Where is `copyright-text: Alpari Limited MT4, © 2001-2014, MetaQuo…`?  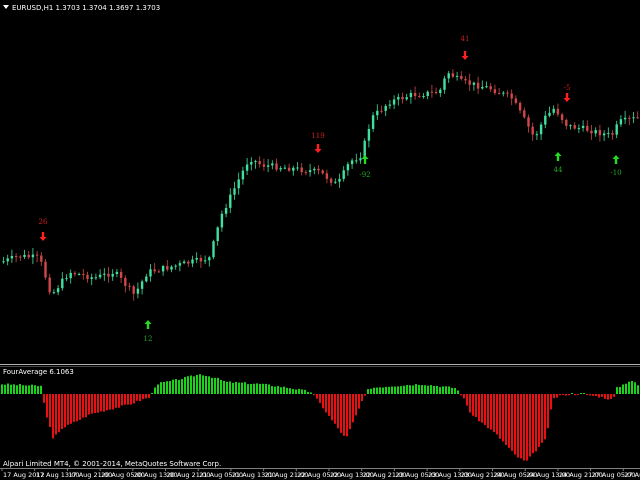 copyright-text: Alpari Limited MT4, © 2001-2014, MetaQuo… is located at coordinates (112, 464).